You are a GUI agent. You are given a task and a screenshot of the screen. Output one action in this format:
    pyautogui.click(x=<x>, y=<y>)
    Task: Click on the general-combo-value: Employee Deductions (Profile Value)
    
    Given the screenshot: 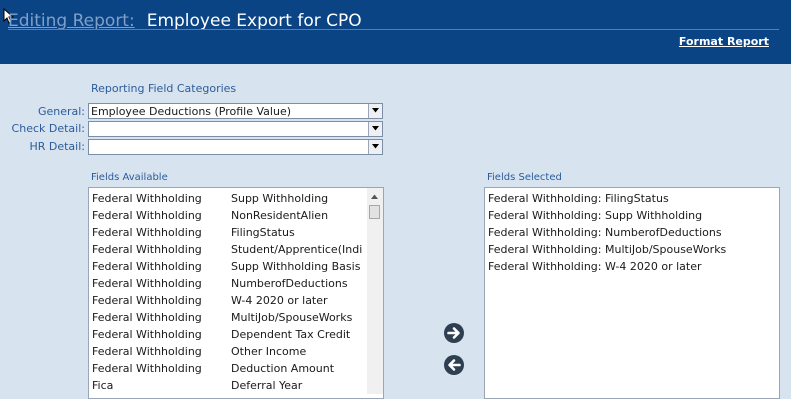 What is the action you would take?
    pyautogui.click(x=191, y=111)
    